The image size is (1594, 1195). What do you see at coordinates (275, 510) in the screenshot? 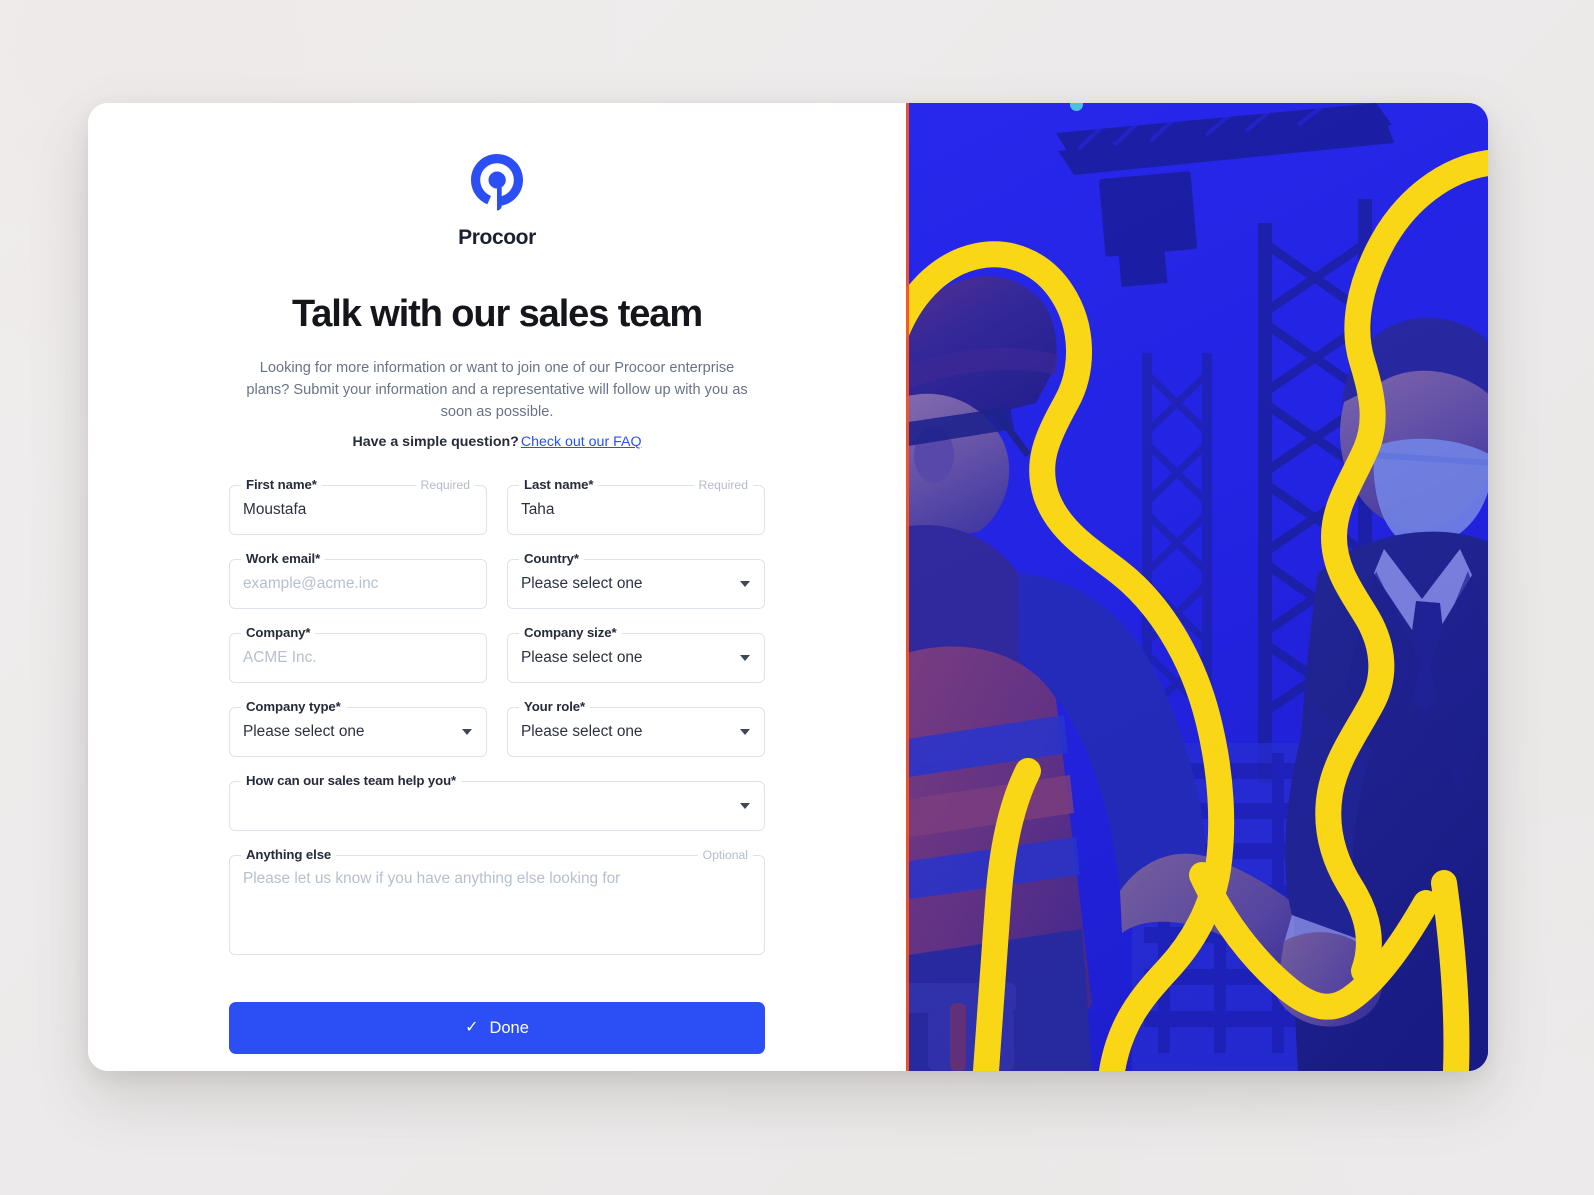
I see `field-value-first-name: Moustafa` at bounding box center [275, 510].